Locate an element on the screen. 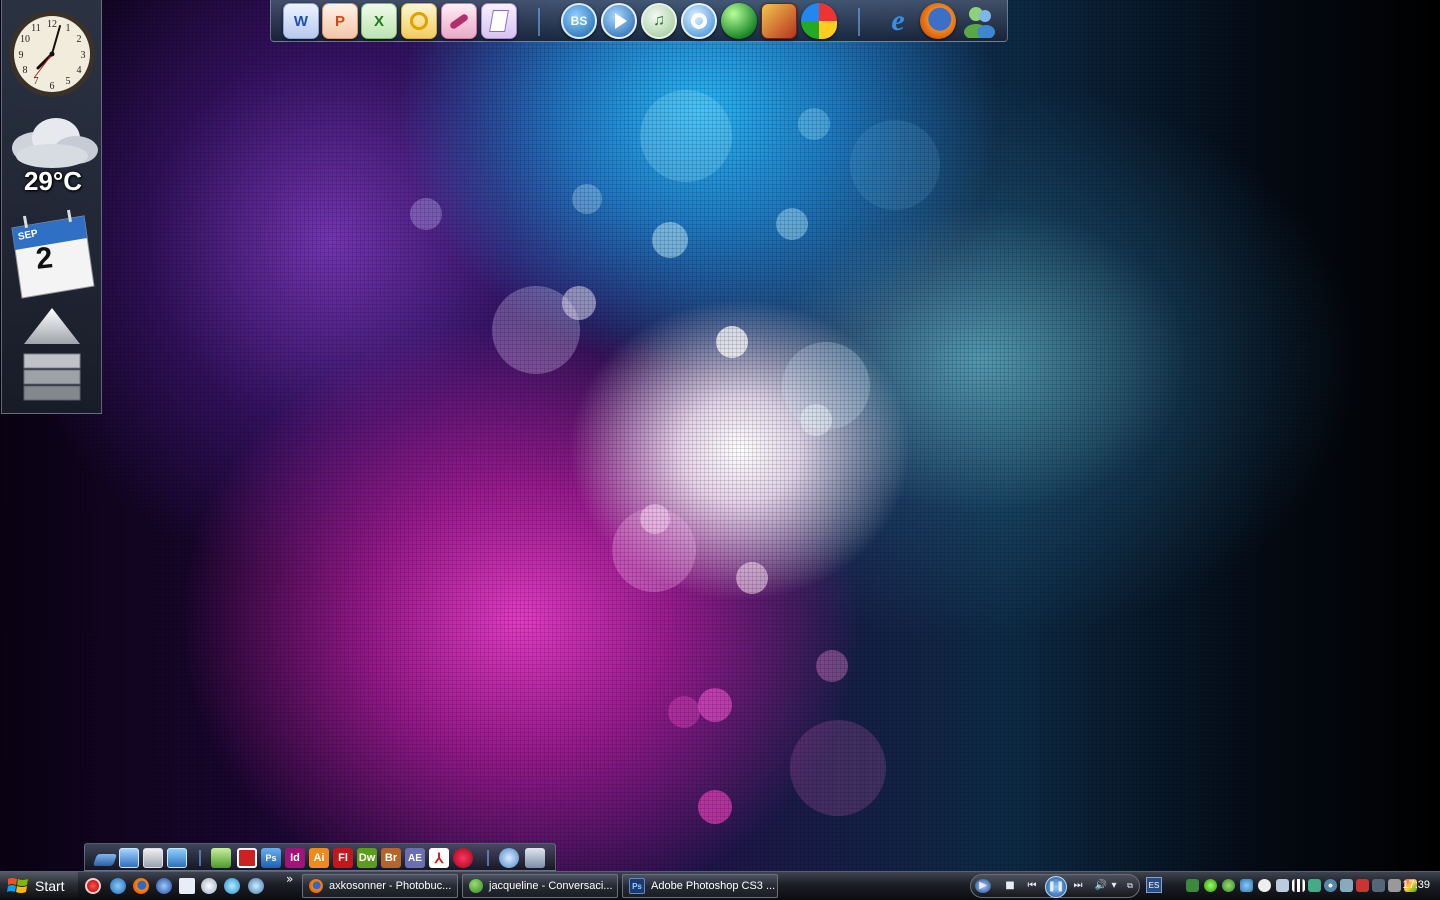  clock-numeral: 12 is located at coordinates (52, 24).